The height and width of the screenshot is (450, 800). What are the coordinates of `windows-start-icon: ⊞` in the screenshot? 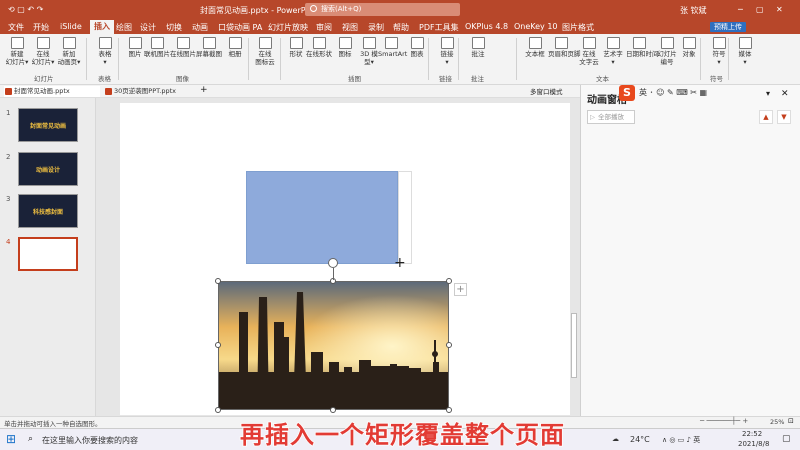 It's located at (11, 439).